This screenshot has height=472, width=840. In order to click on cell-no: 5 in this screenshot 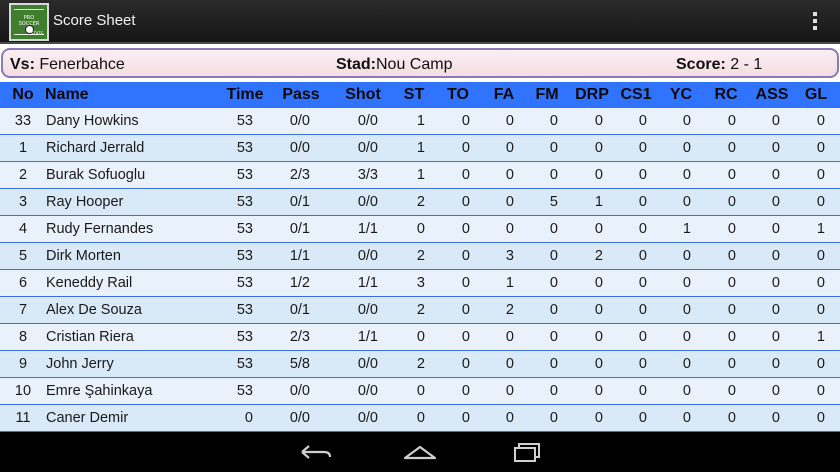, I will do `click(23, 256)`.